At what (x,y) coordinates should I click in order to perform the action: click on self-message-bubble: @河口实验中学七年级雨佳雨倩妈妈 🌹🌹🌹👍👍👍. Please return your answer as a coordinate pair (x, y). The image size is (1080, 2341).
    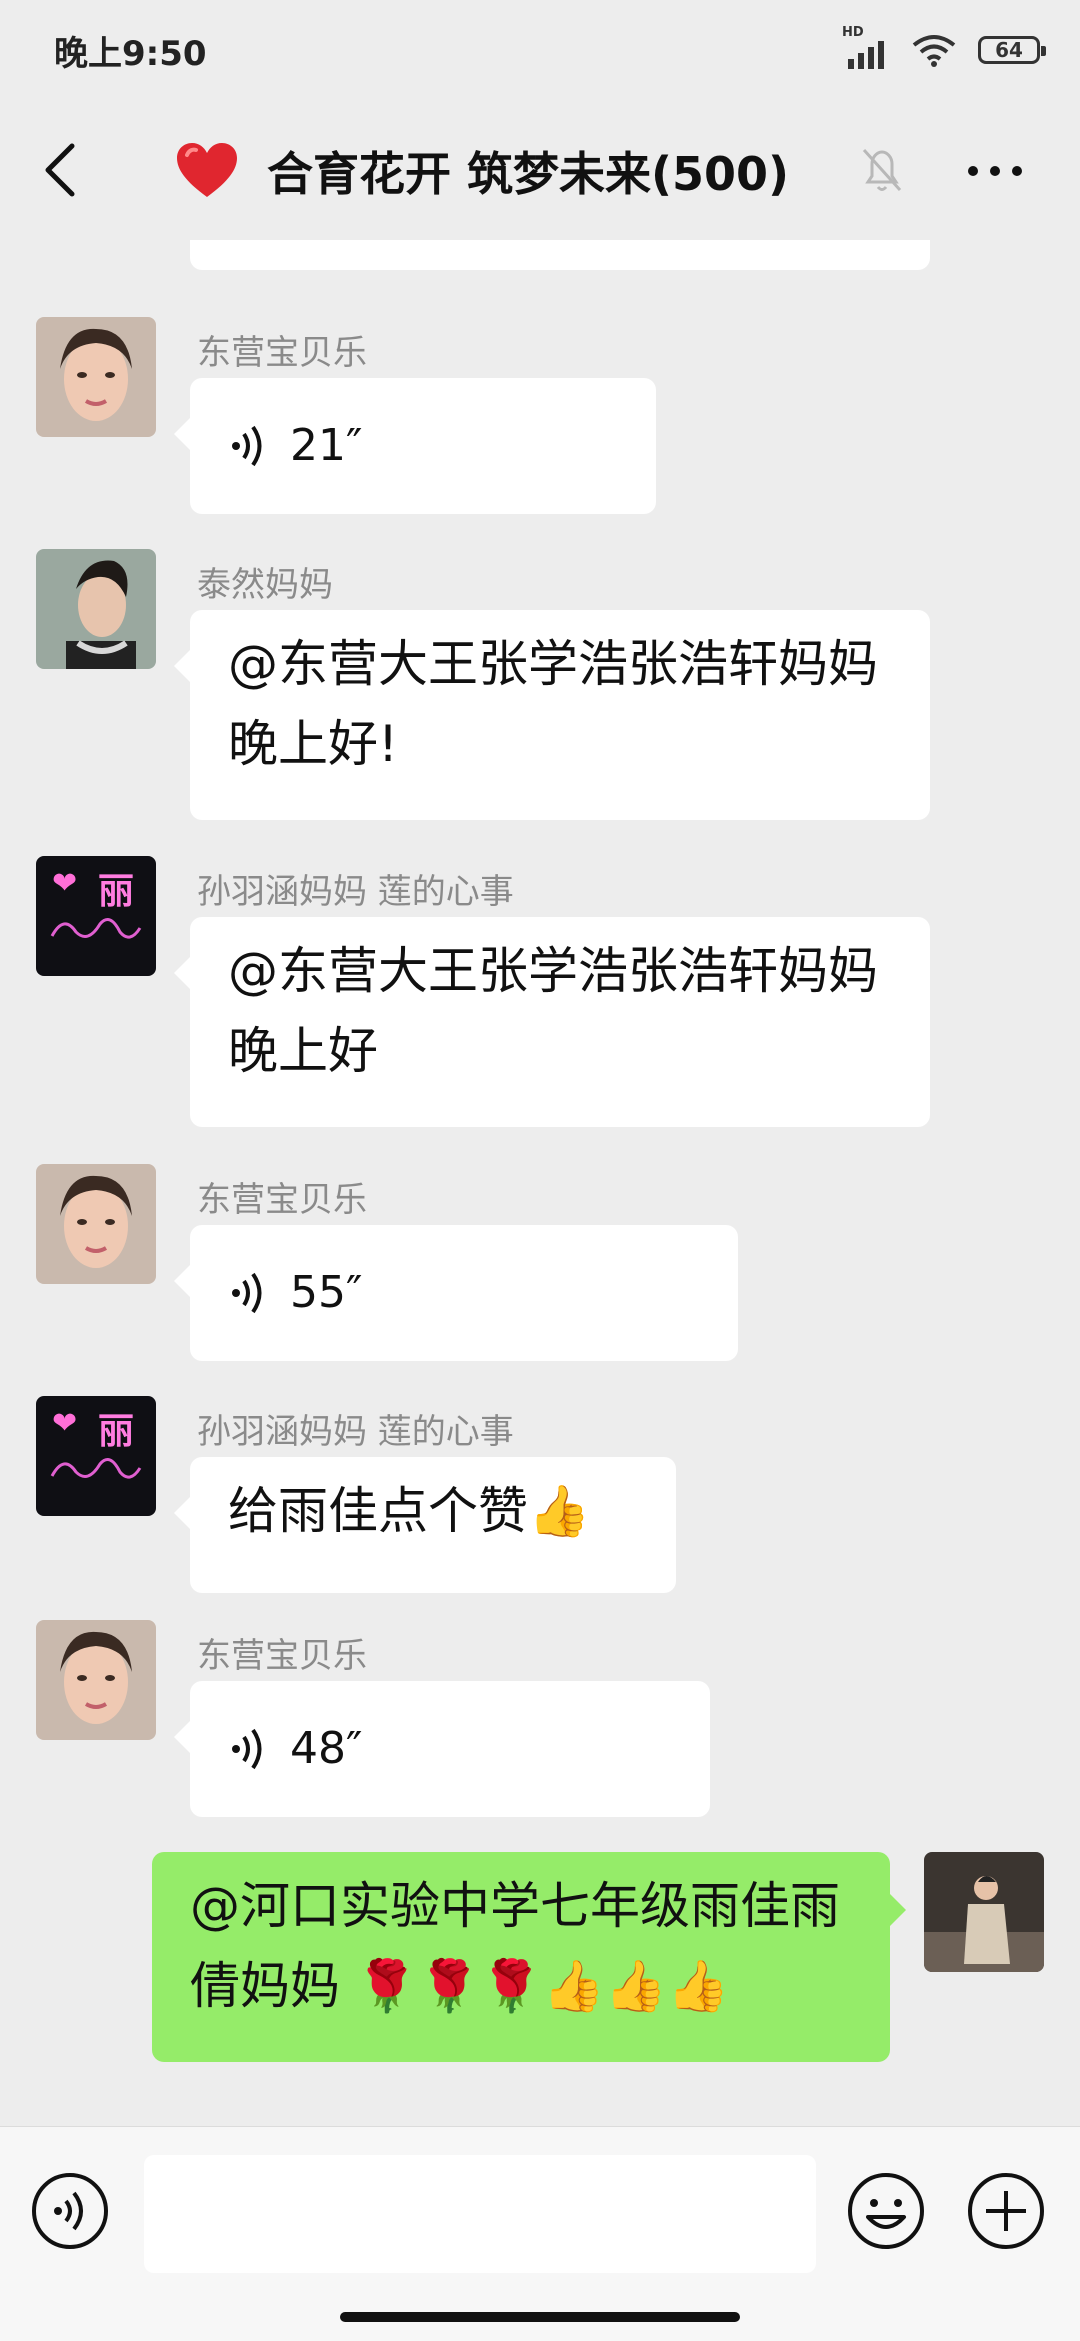
    Looking at the image, I should click on (529, 1957).